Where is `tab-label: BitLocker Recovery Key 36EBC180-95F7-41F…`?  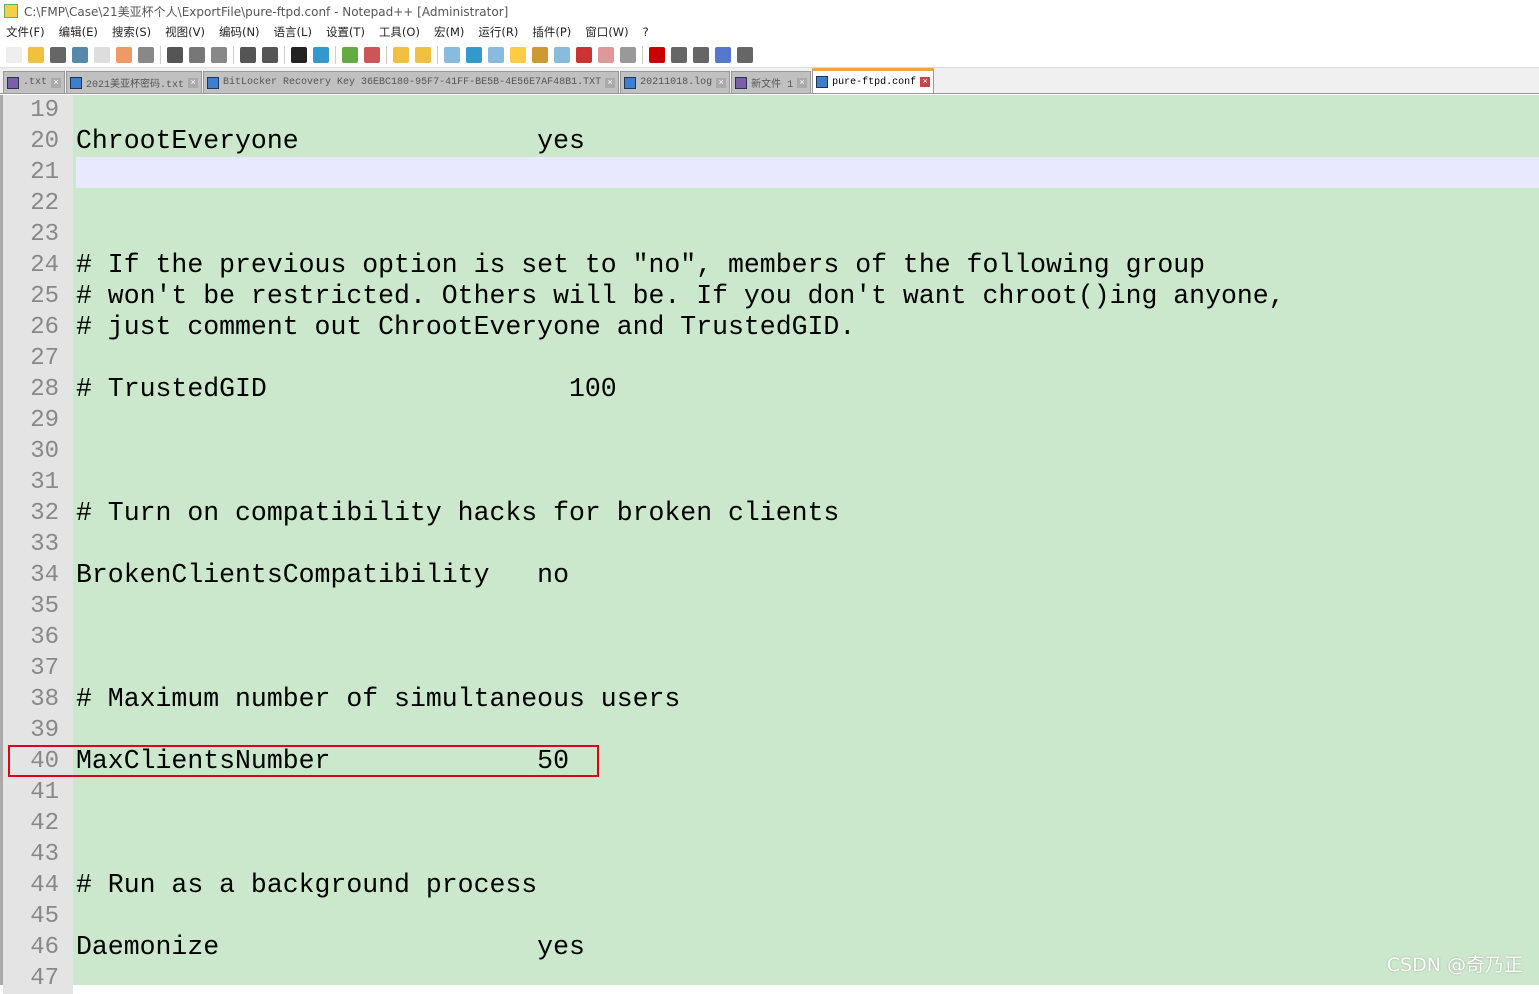 tab-label: BitLocker Recovery Key 36EBC180-95F7-41F… is located at coordinates (412, 82).